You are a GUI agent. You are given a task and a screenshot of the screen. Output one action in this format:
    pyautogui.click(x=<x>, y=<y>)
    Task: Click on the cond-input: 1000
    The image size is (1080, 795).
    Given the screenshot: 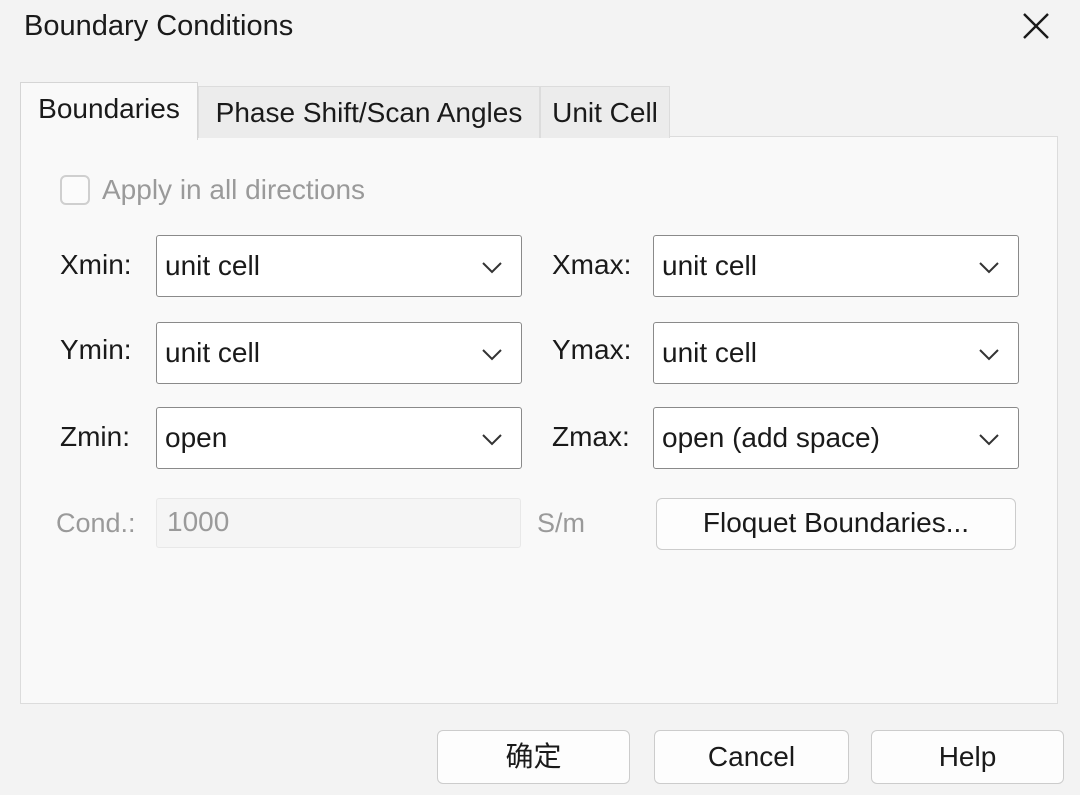 What is the action you would take?
    pyautogui.click(x=338, y=523)
    